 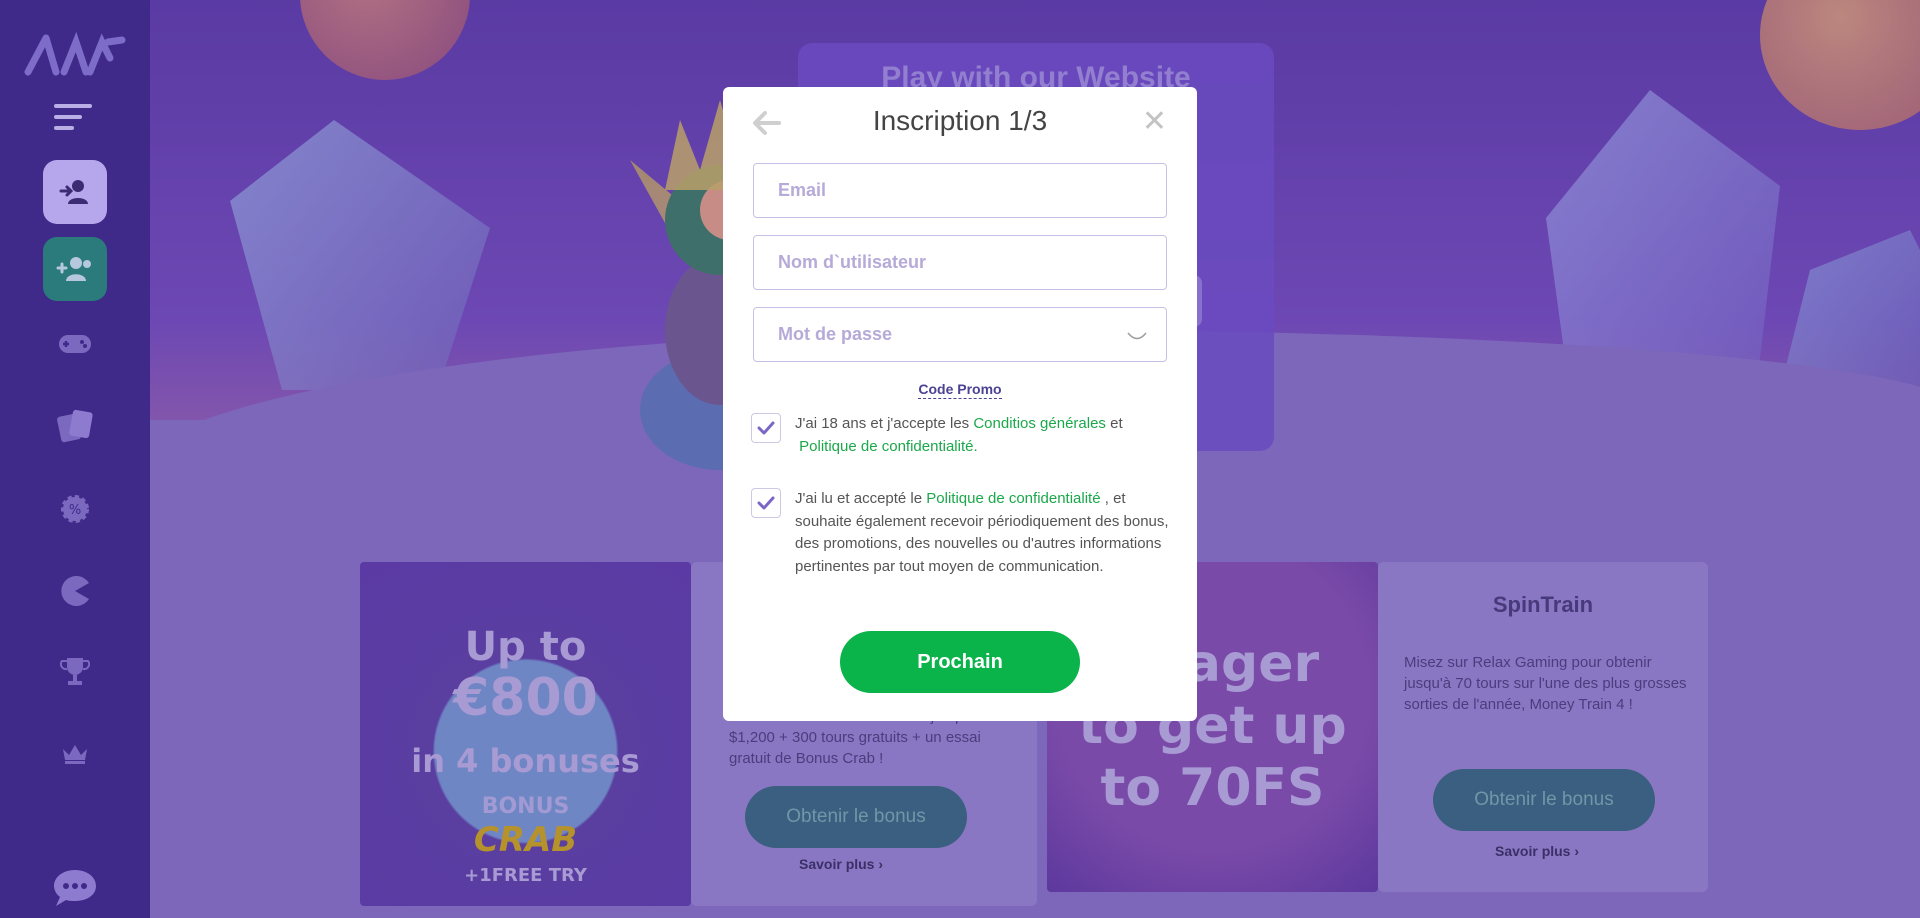 I want to click on crystal-decoration, so click(x=360, y=255).